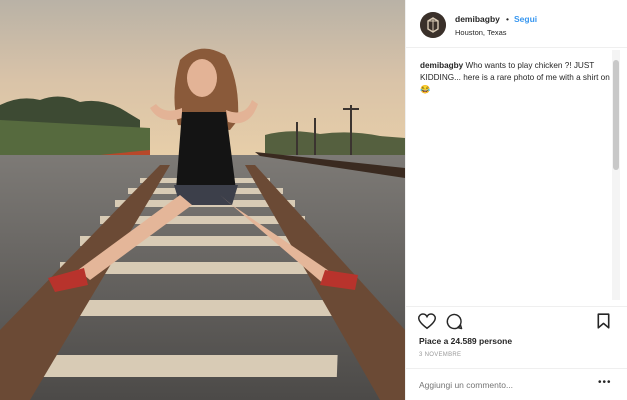 This screenshot has height=400, width=627. What do you see at coordinates (603, 321) in the screenshot?
I see `bookmark-icon` at bounding box center [603, 321].